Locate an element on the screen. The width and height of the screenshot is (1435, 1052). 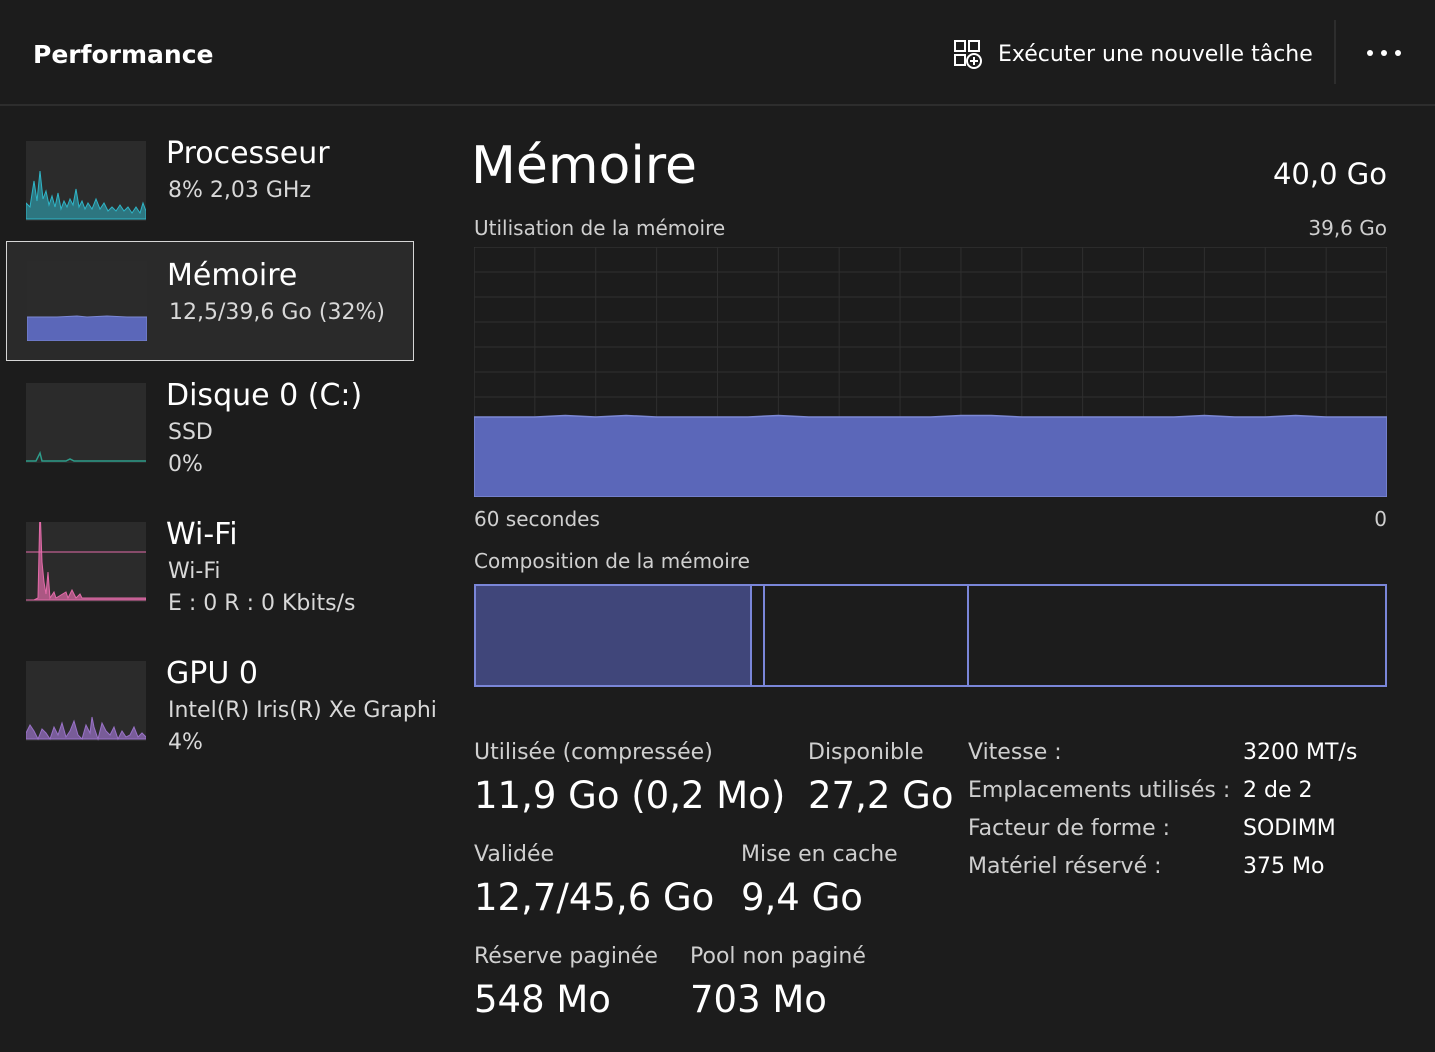
disk-title: Disque 0 (C:) is located at coordinates (264, 395).